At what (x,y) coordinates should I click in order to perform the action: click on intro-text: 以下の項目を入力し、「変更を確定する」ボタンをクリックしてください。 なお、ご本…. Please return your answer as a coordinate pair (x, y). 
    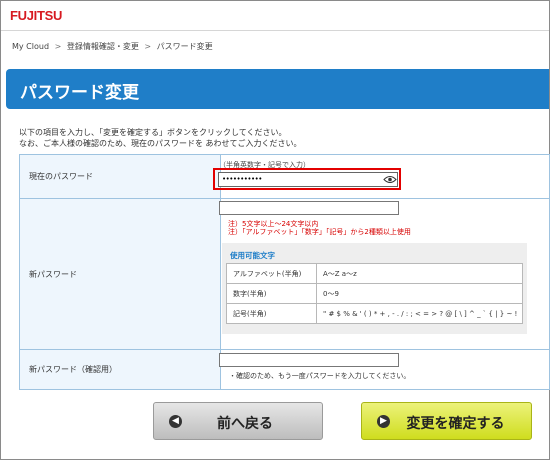
    Looking at the image, I should click on (160, 138).